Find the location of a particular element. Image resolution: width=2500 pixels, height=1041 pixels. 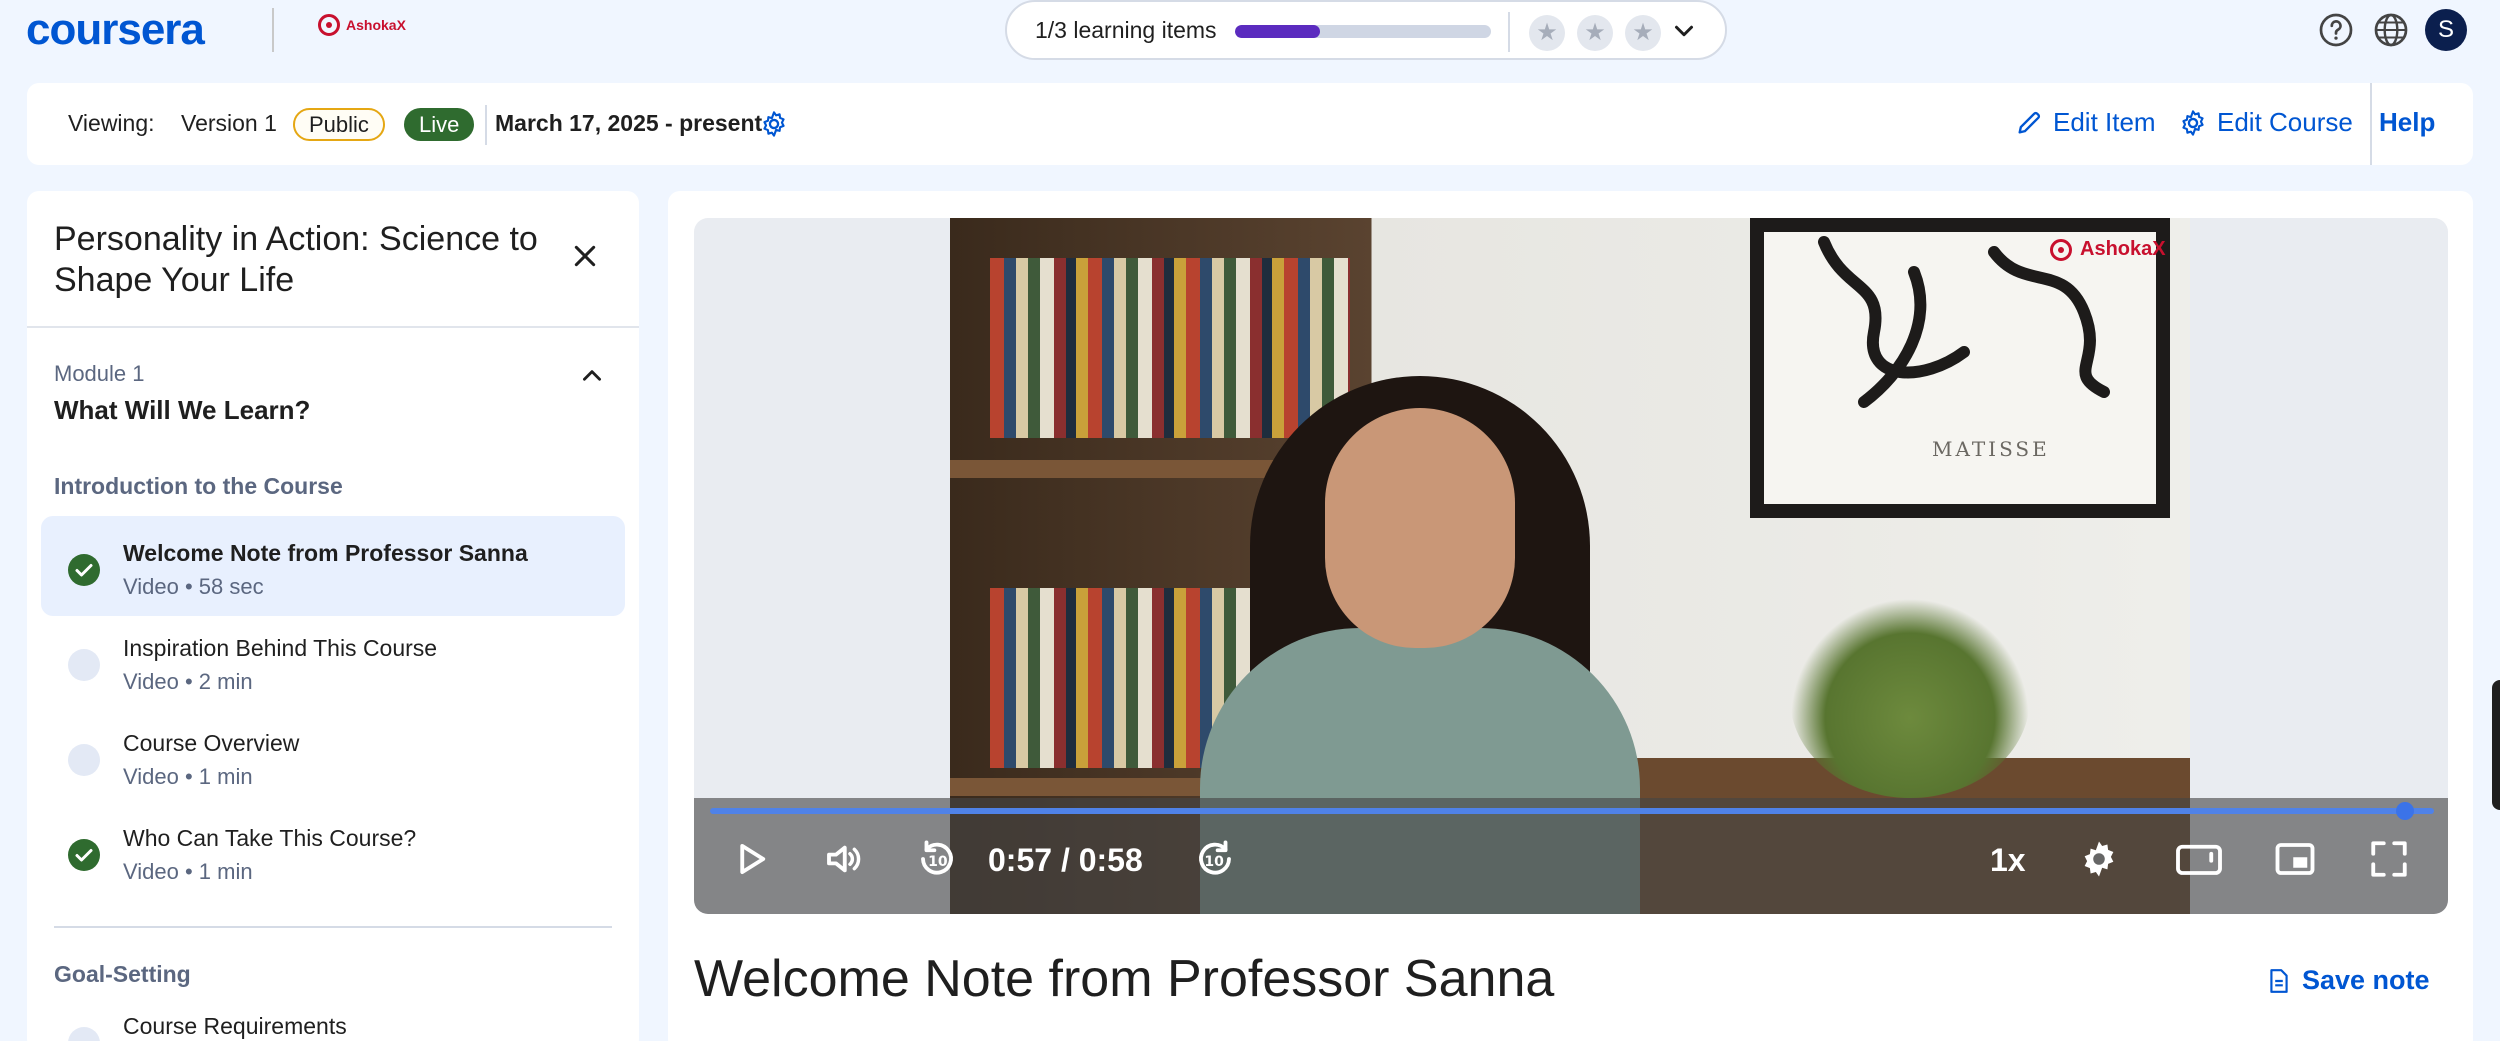

lesson-item-title: Who Can Take This Course? is located at coordinates (270, 838).